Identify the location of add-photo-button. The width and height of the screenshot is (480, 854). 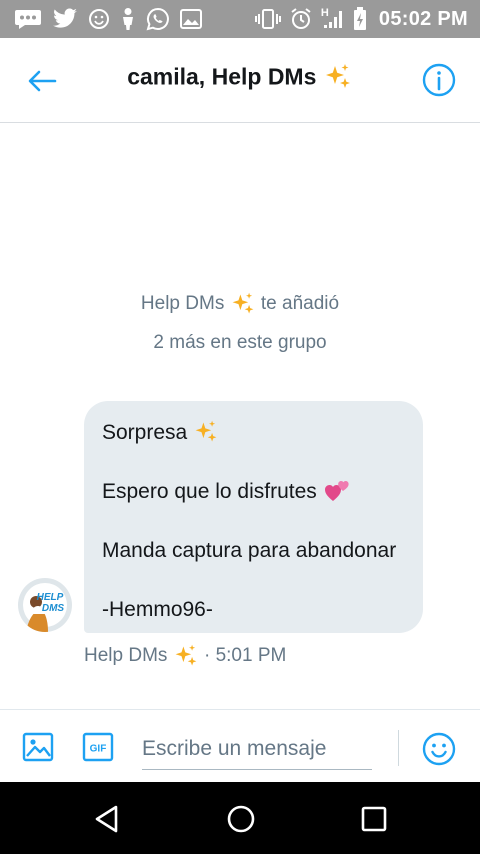
(38, 747).